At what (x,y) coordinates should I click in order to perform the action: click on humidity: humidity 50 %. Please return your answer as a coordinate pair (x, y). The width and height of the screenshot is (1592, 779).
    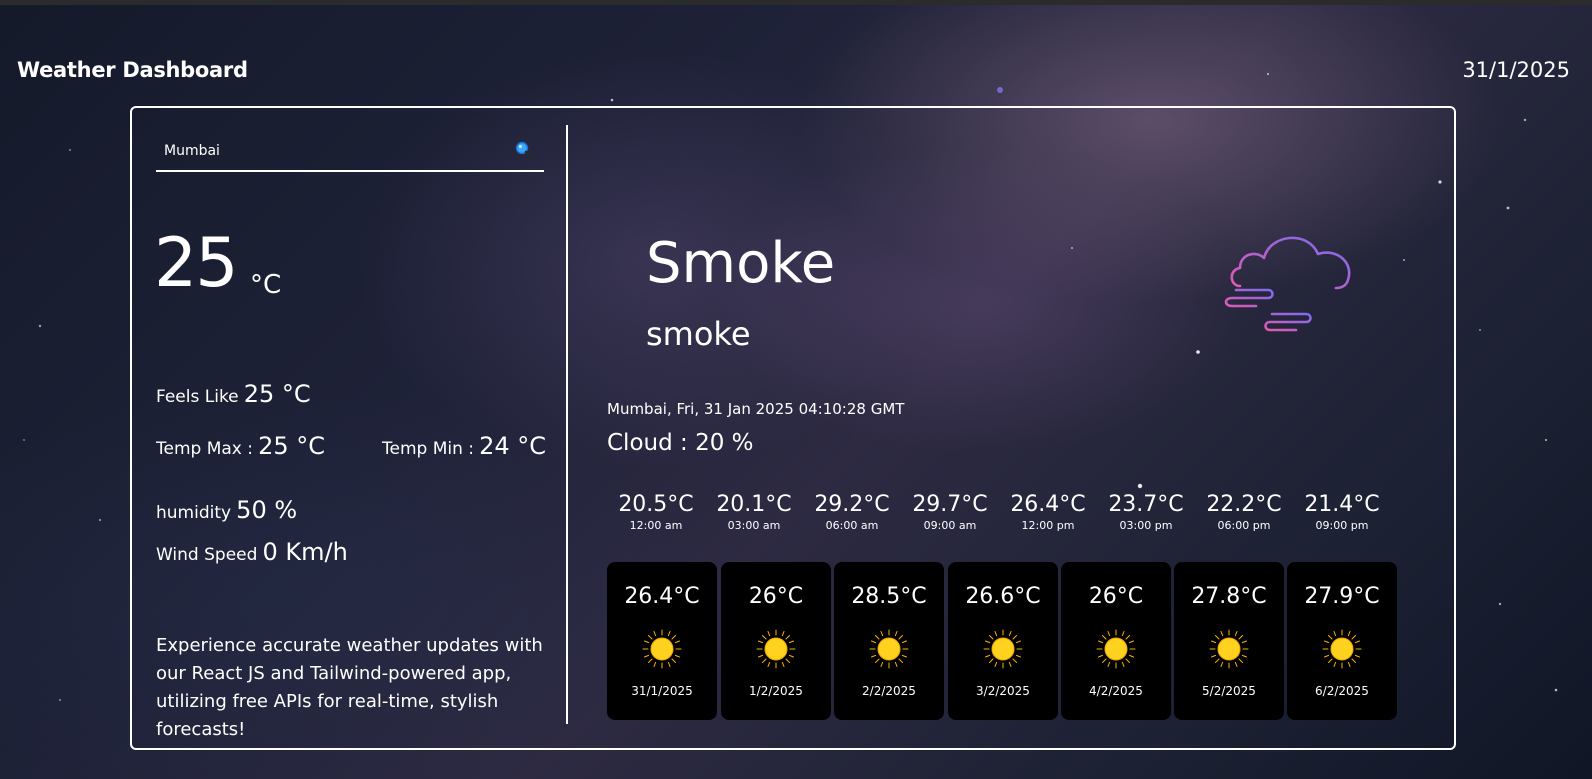
    Looking at the image, I should click on (226, 510).